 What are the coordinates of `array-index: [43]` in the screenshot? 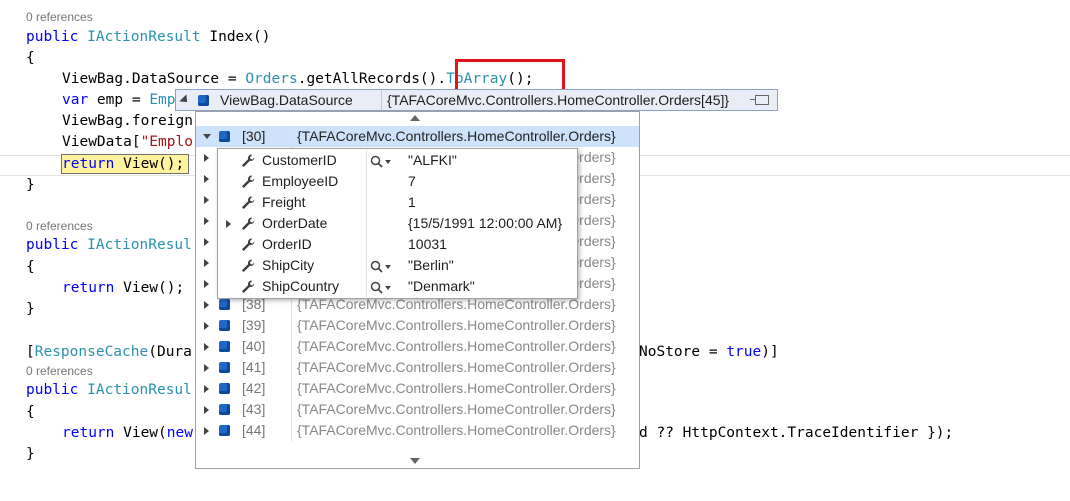 It's located at (254, 409).